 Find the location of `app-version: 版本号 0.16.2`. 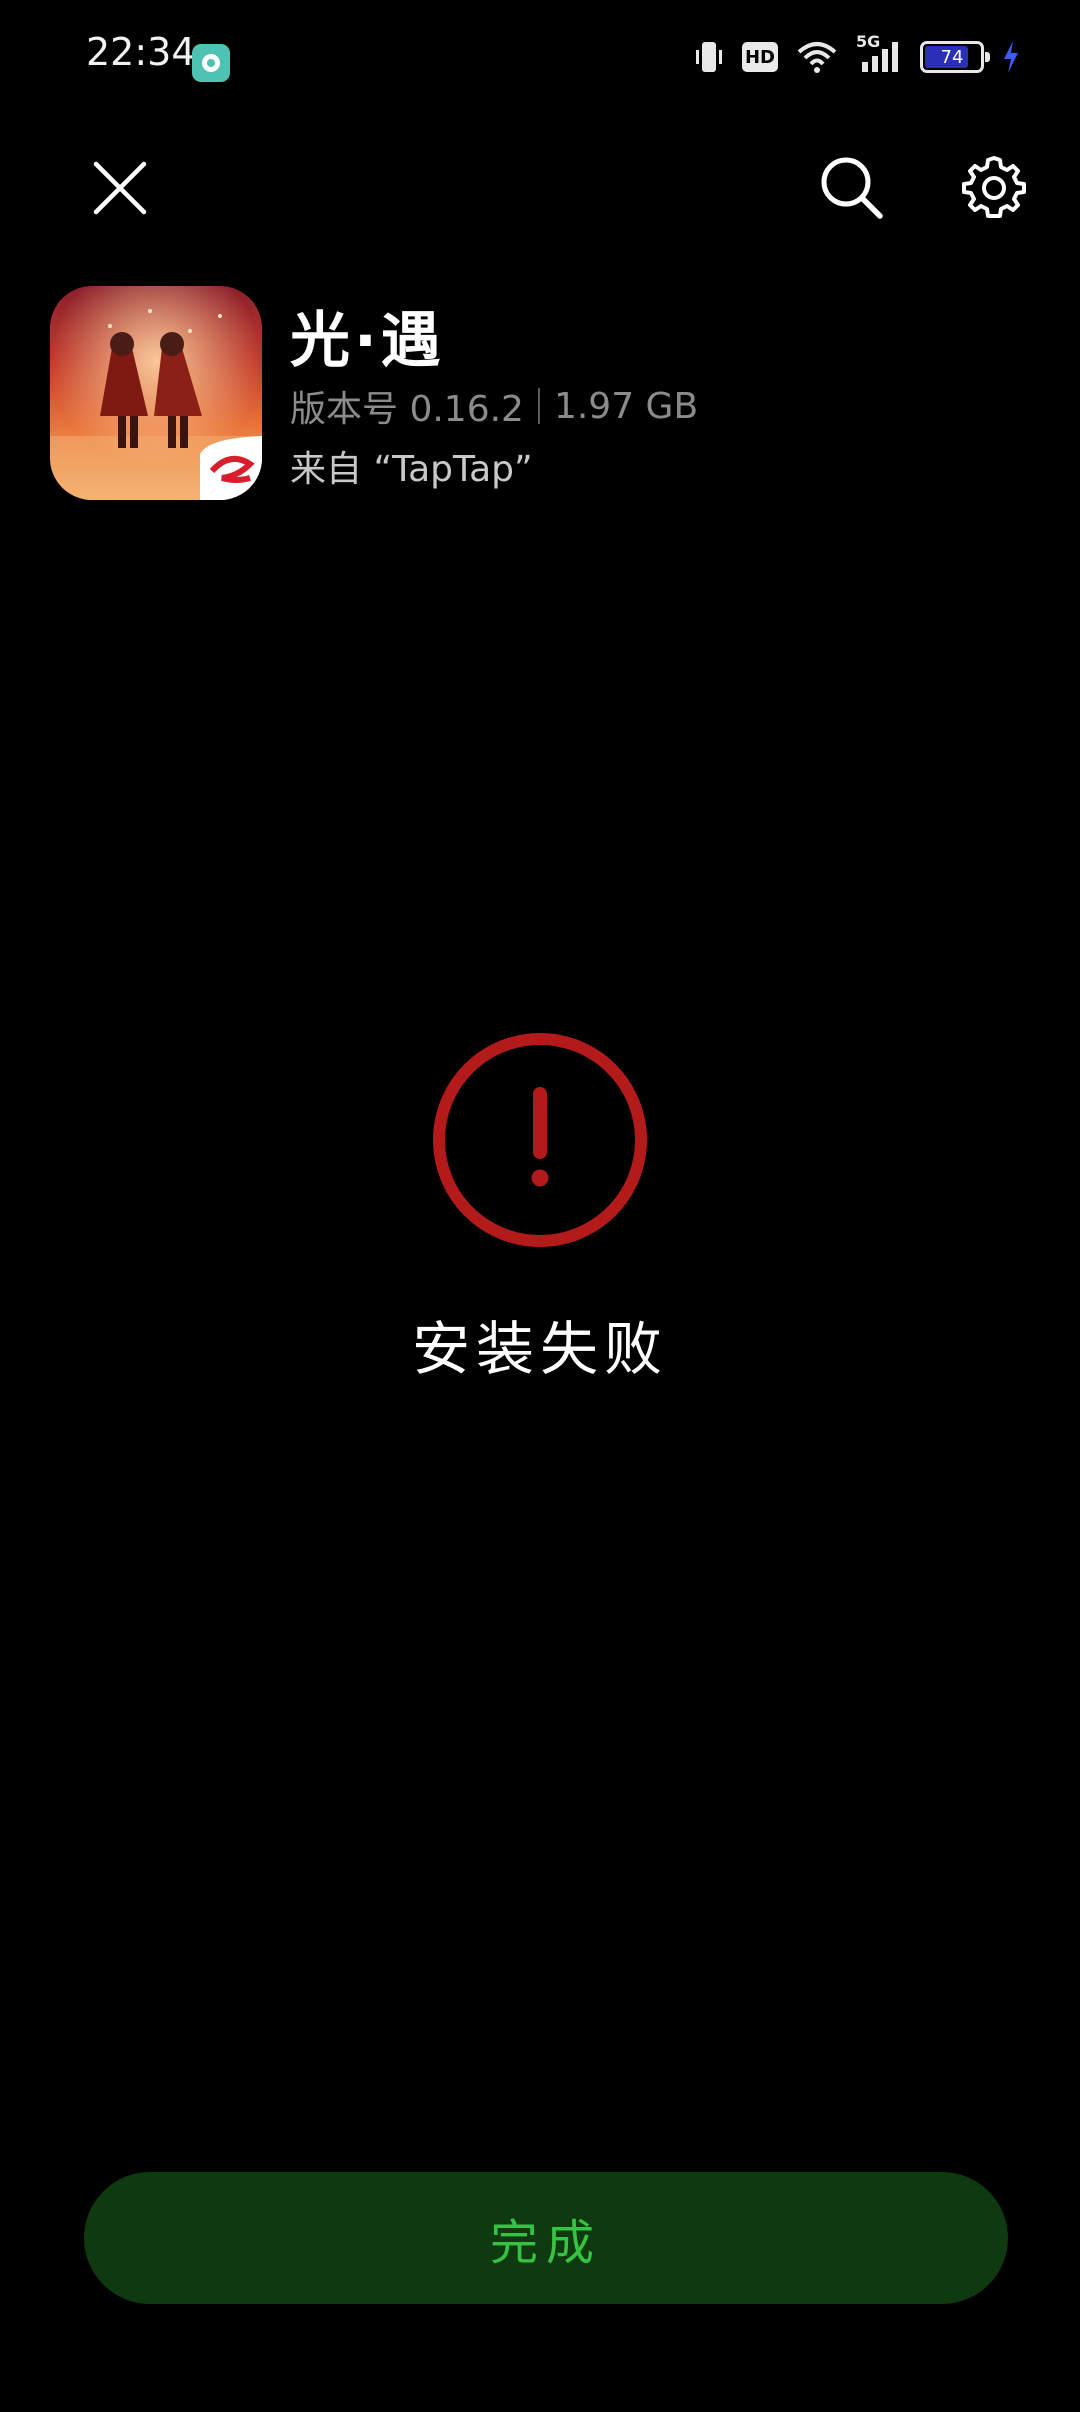

app-version: 版本号 0.16.2 is located at coordinates (407, 409).